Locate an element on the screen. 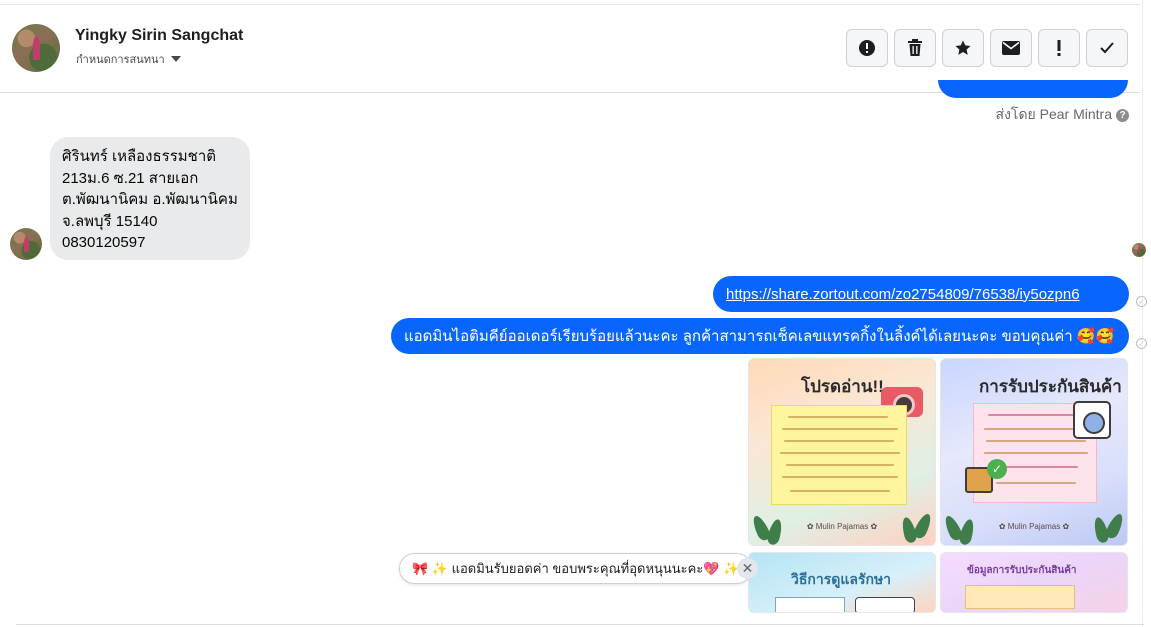  trash-icon is located at coordinates (915, 47).